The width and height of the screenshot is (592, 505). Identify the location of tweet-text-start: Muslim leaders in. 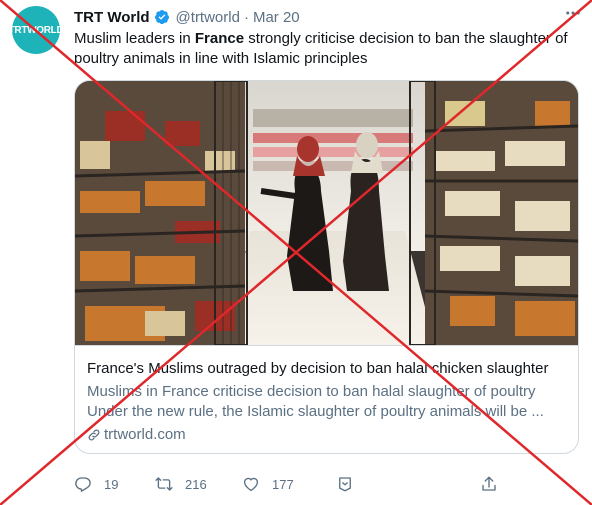
(134, 38).